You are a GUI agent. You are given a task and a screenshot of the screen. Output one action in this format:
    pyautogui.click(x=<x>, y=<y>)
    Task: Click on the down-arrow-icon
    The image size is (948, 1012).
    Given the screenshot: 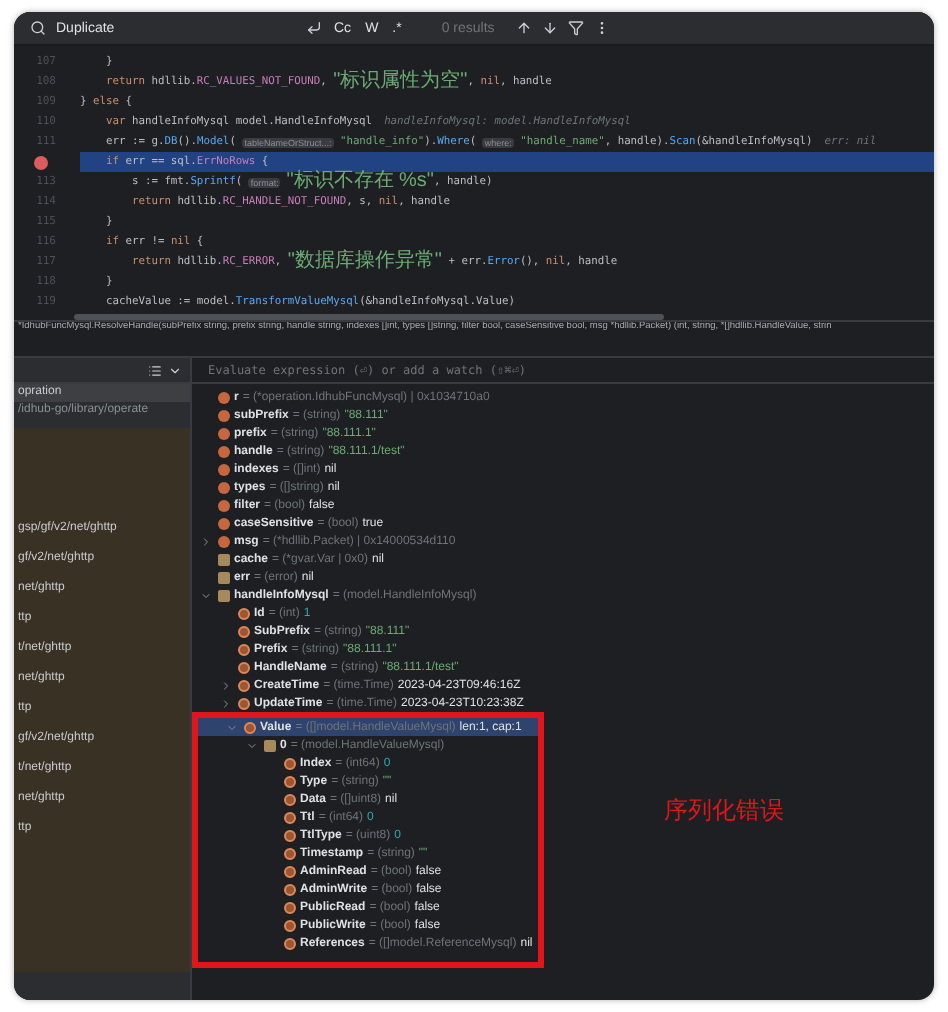 What is the action you would take?
    pyautogui.click(x=550, y=28)
    